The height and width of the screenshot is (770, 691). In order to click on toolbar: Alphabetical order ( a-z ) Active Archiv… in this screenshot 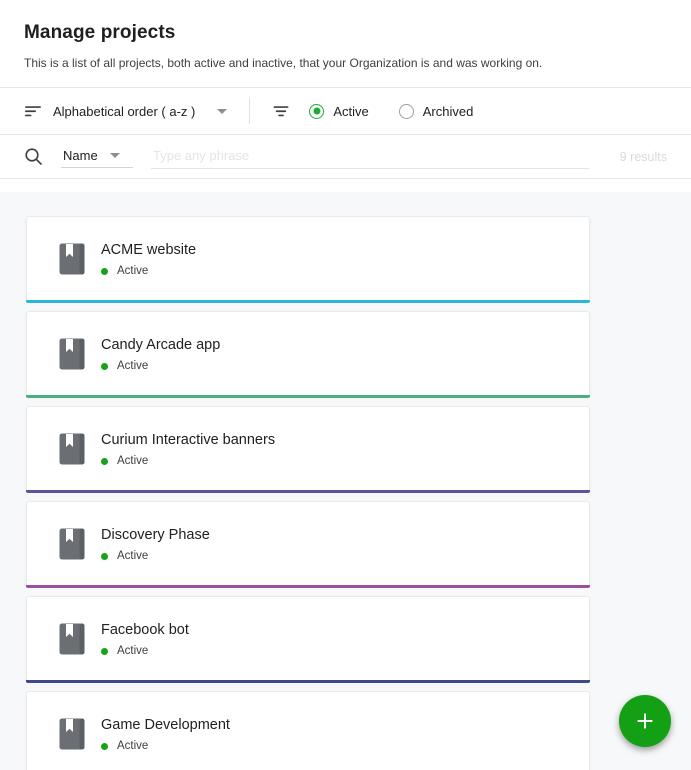, I will do `click(345, 111)`.